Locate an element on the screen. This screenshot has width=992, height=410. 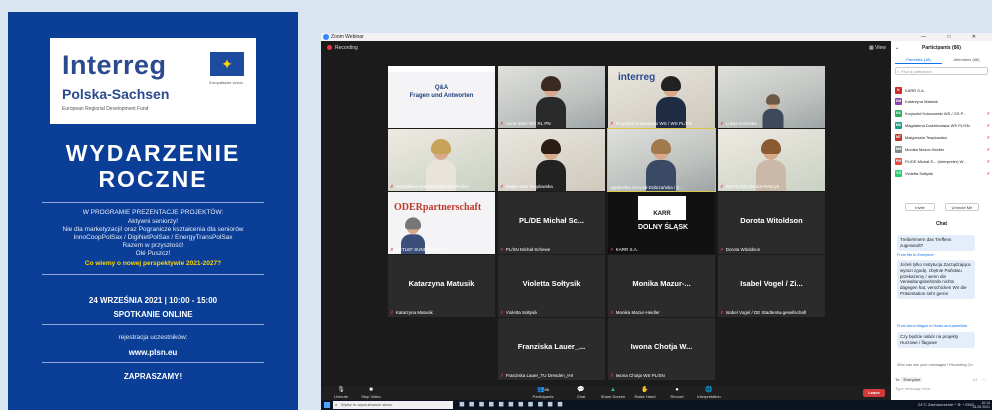
tile-display-name: Violetta Sołtysik is located at coordinates (551, 283).